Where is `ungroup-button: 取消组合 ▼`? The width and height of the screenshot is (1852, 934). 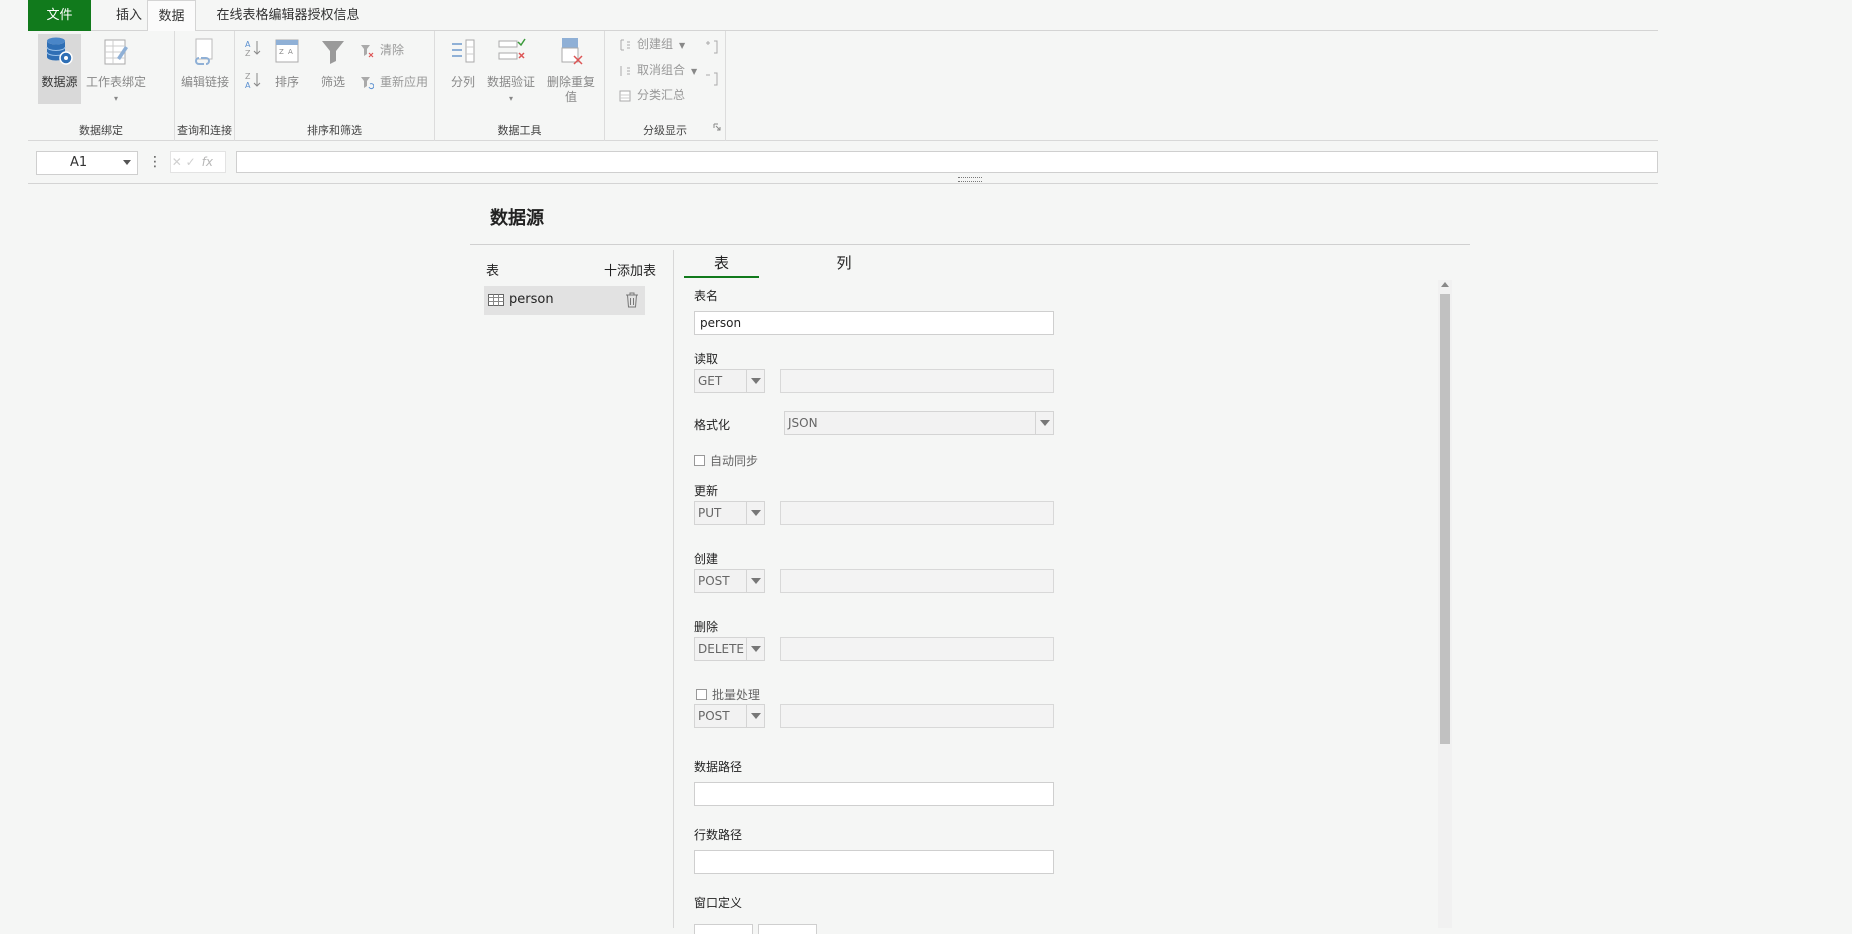
ungroup-button: 取消组合 ▼ is located at coordinates (658, 69).